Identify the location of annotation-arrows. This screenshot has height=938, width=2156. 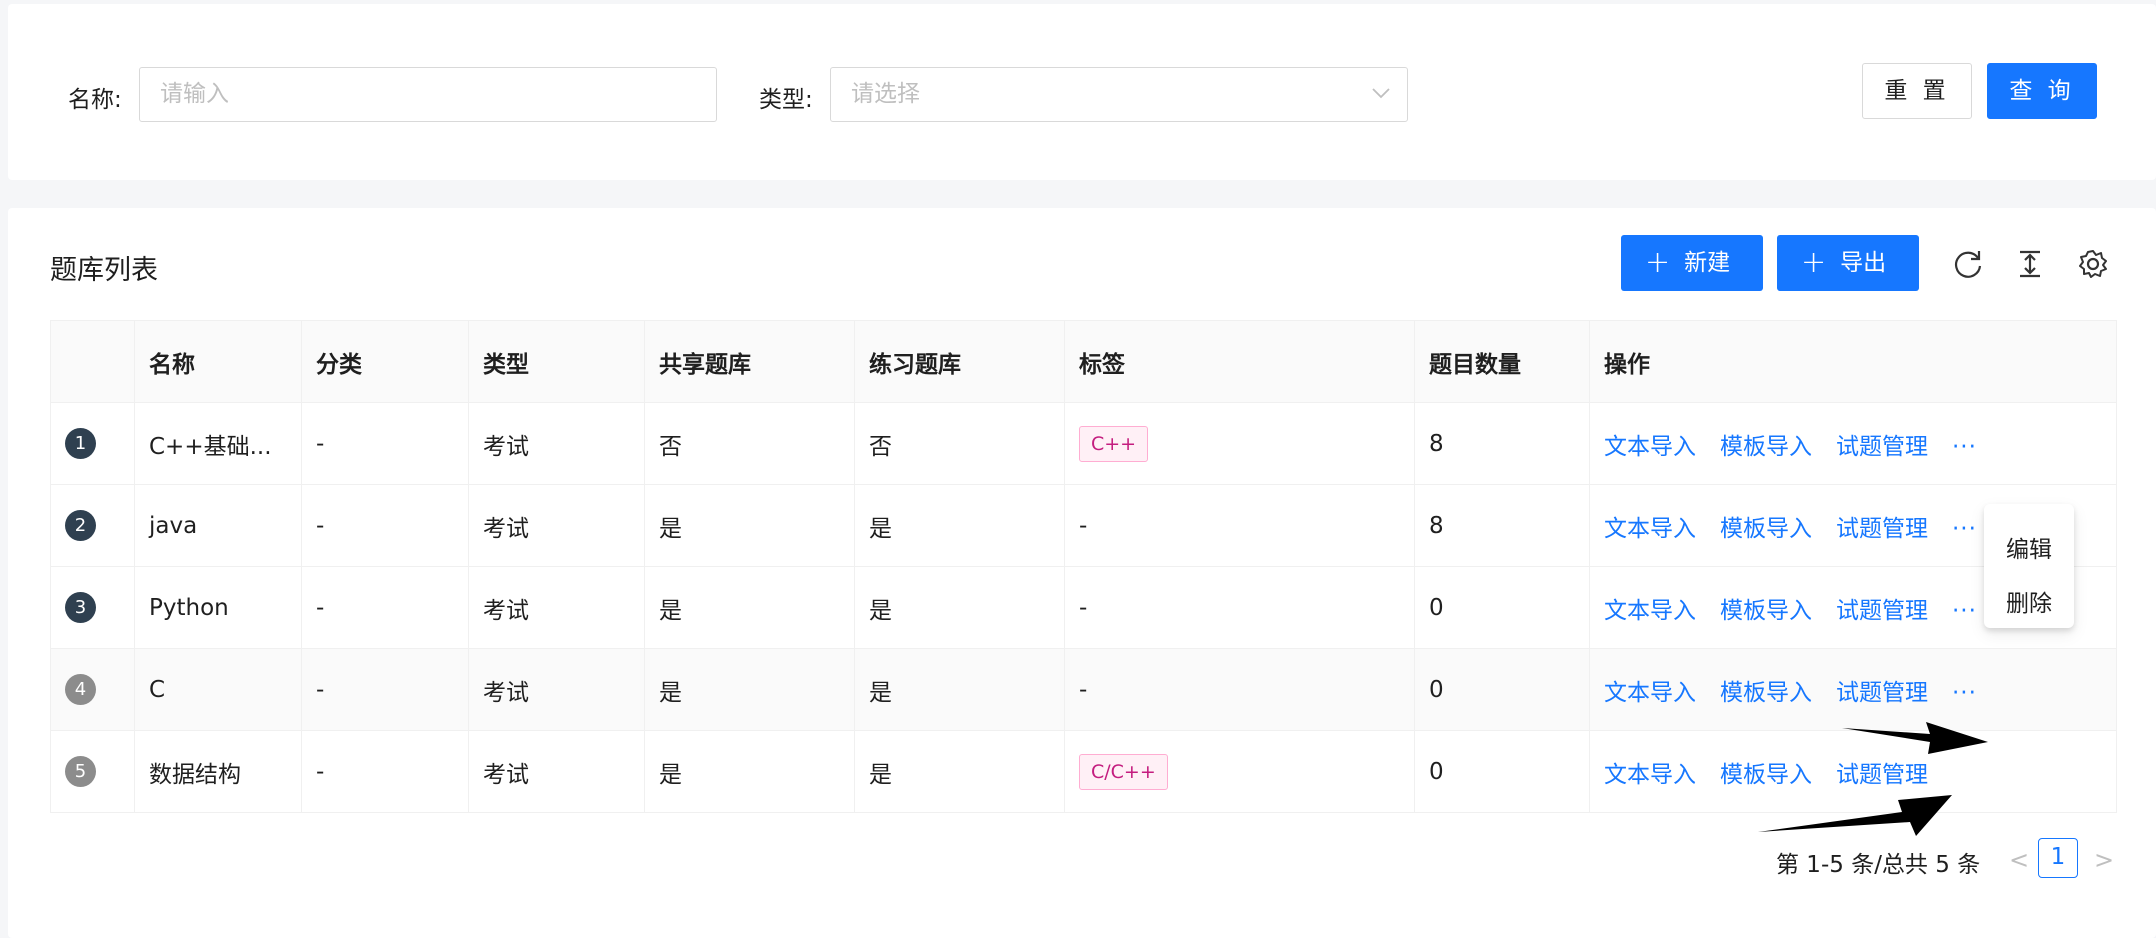
(1873, 779).